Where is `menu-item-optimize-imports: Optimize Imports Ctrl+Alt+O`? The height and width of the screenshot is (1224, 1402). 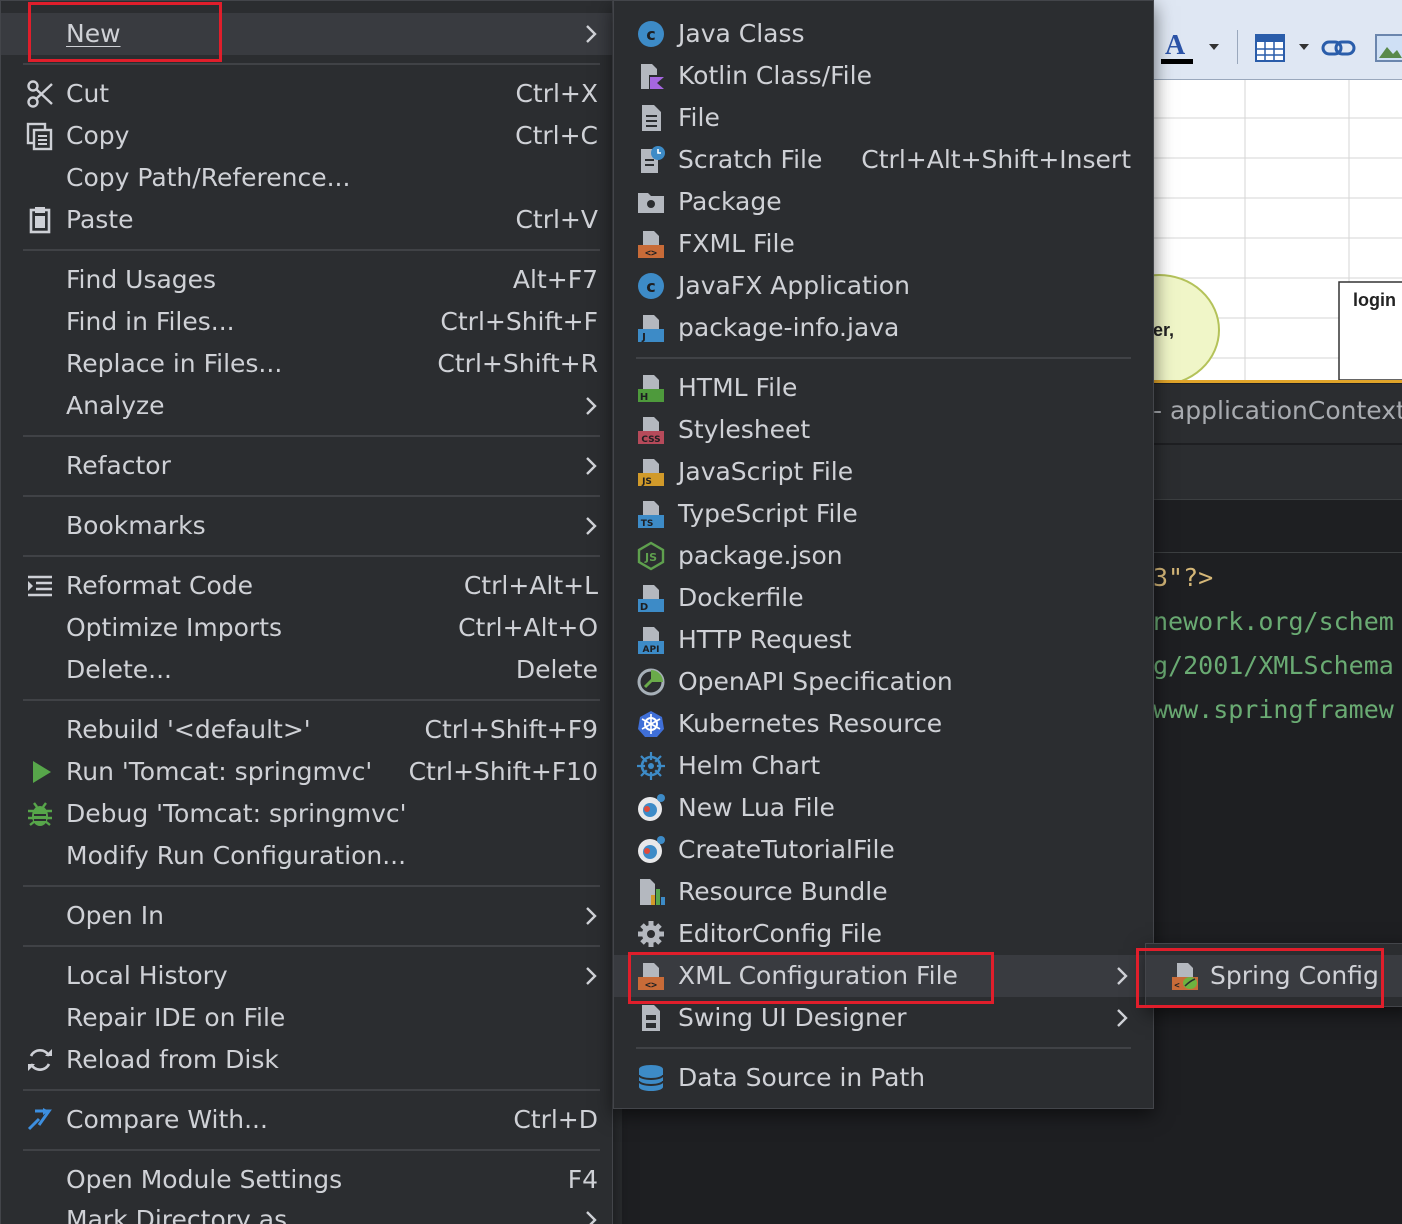 menu-item-optimize-imports: Optimize Imports Ctrl+Alt+O is located at coordinates (306, 628).